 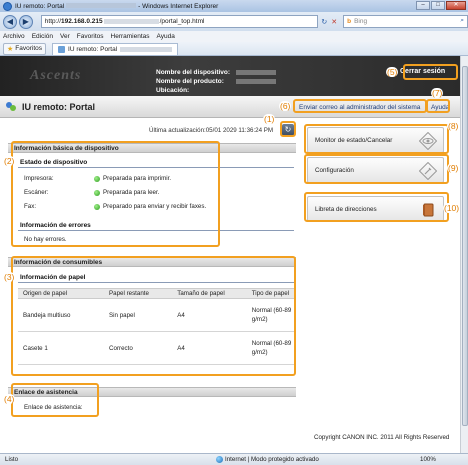 I want to click on zoom-level: 100%, so click(x=428, y=459).